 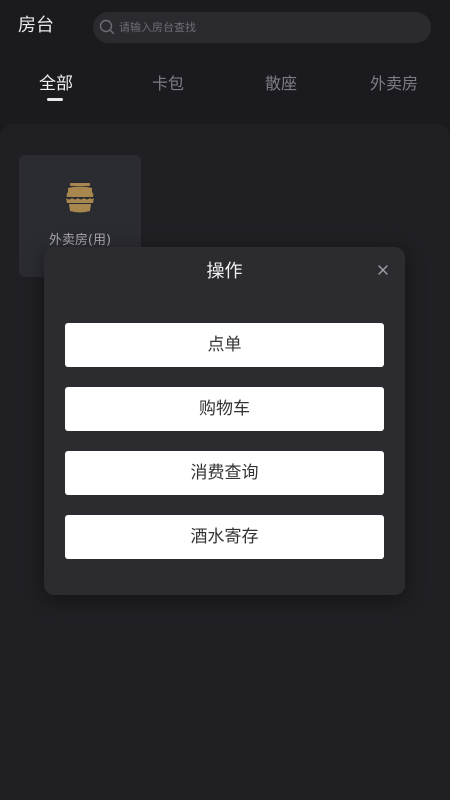 I want to click on tab-open-seating: 散座, so click(x=281, y=84).